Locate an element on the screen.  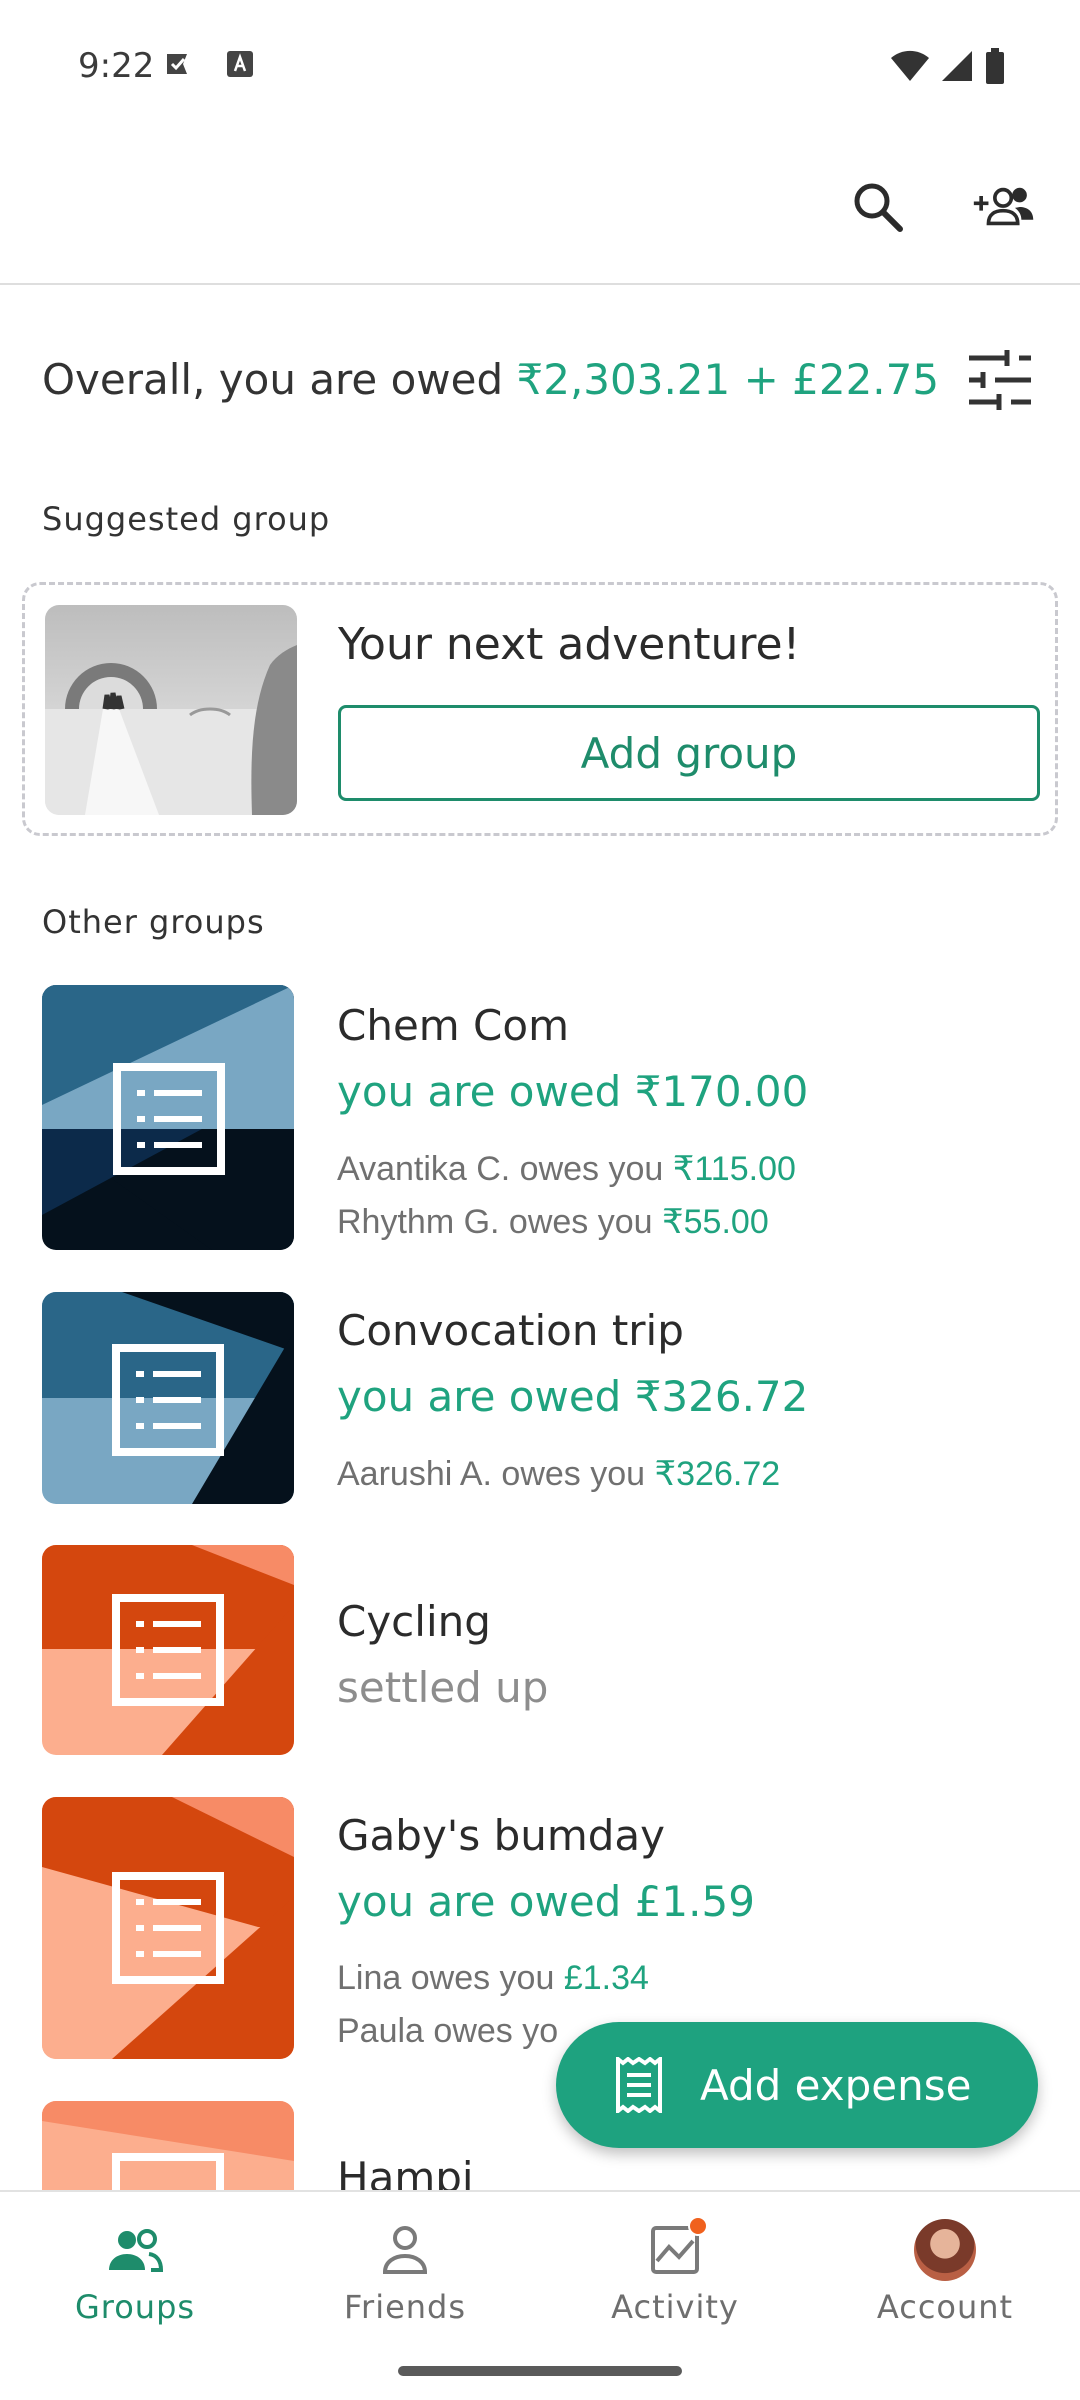
avatar is located at coordinates (945, 2250).